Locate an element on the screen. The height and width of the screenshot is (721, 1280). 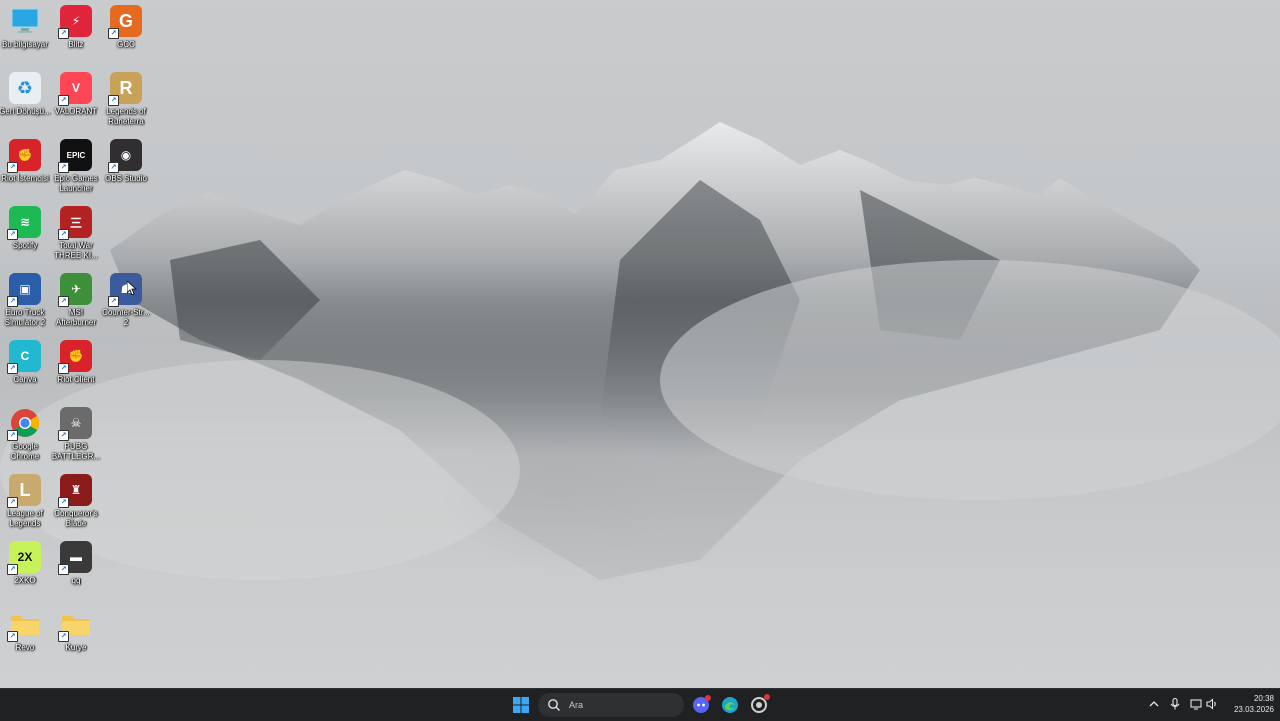
volume-icon is located at coordinates (1212, 704).